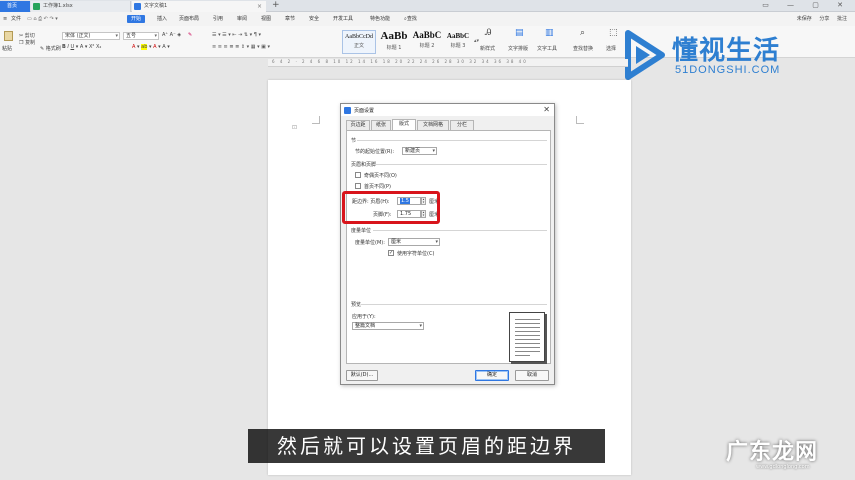 The width and height of the screenshot is (855, 480). I want to click on menu-start: 开始, so click(136, 19).